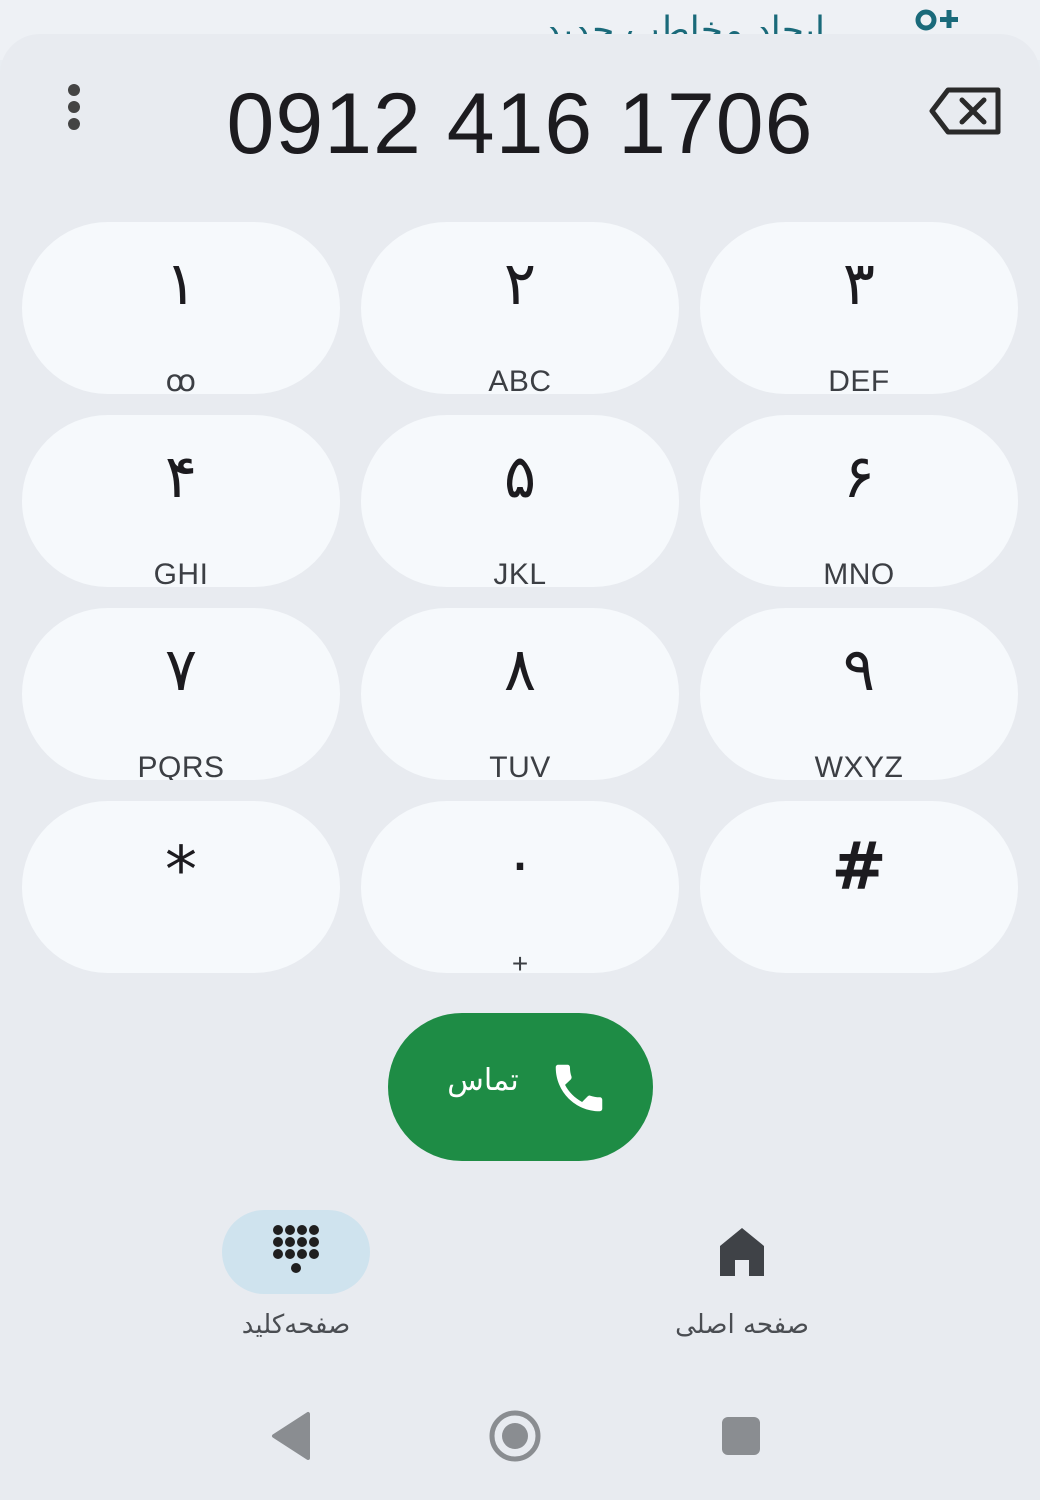  What do you see at coordinates (741, 1435) in the screenshot?
I see `recents-square-icon` at bounding box center [741, 1435].